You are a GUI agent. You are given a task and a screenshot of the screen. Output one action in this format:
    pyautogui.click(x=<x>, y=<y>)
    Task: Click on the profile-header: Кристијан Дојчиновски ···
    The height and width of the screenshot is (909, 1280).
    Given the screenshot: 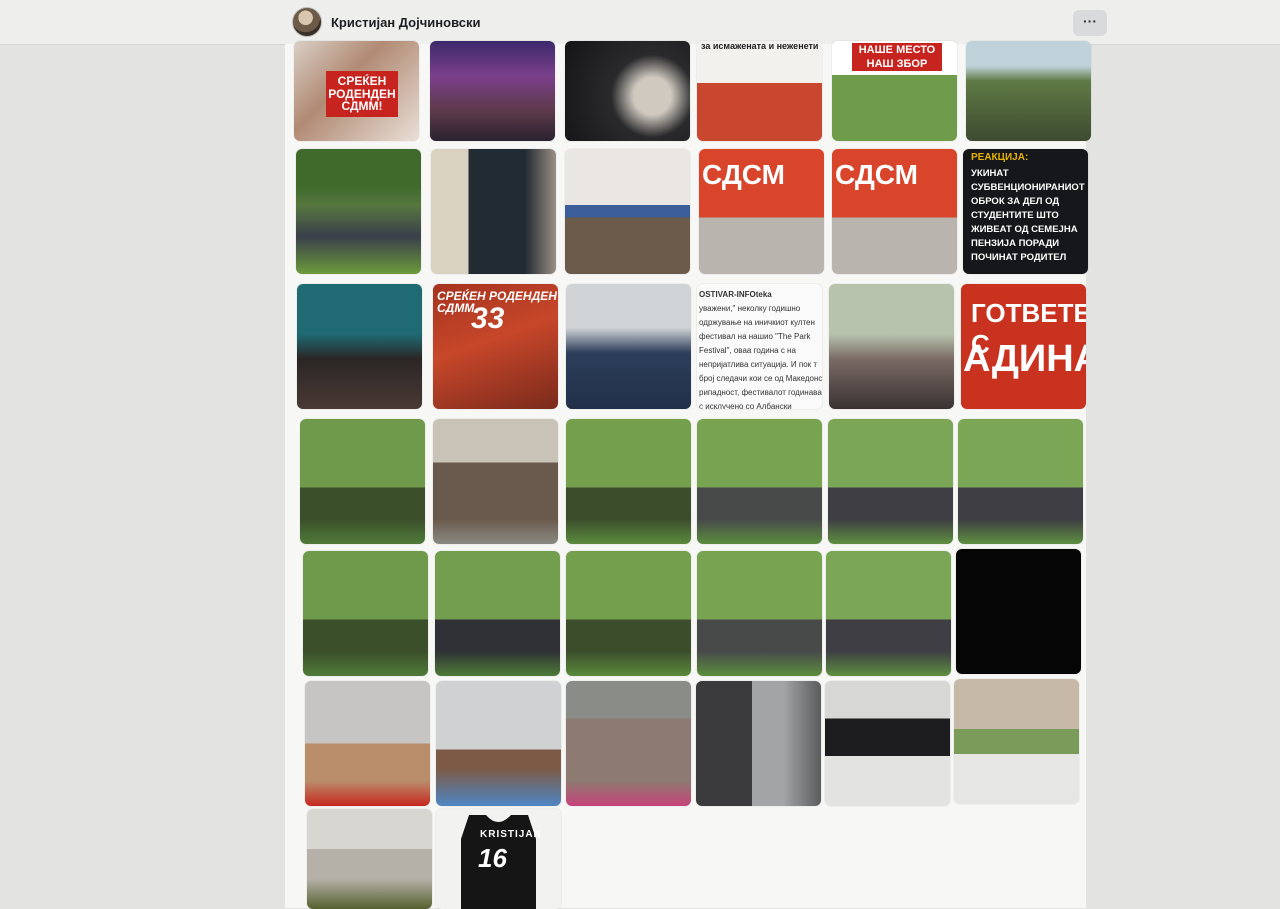 What is the action you would take?
    pyautogui.click(x=640, y=22)
    